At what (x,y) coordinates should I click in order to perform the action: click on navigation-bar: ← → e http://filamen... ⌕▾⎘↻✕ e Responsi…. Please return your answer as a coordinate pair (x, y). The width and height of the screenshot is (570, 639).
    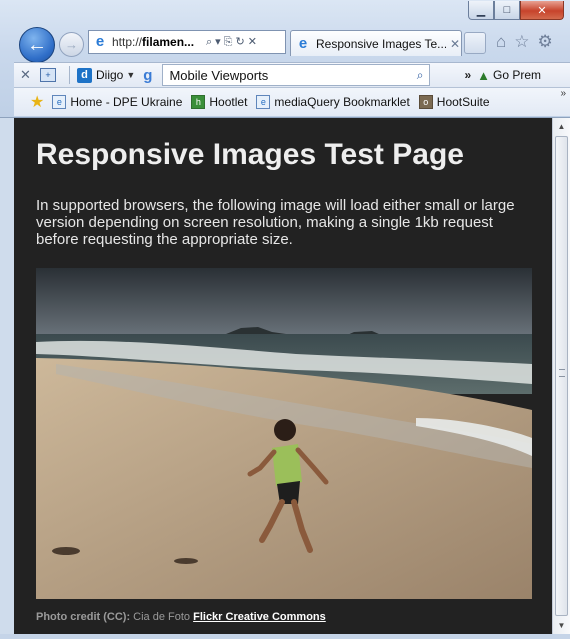
    Looking at the image, I should click on (285, 44).